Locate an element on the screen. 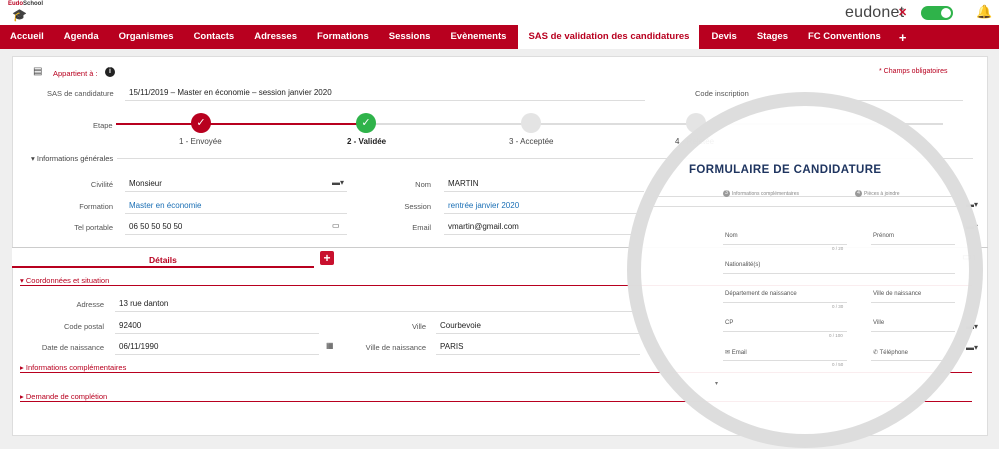 Image resolution: width=999 pixels, height=449 pixels. form-telephone-field is located at coordinates (913, 360).